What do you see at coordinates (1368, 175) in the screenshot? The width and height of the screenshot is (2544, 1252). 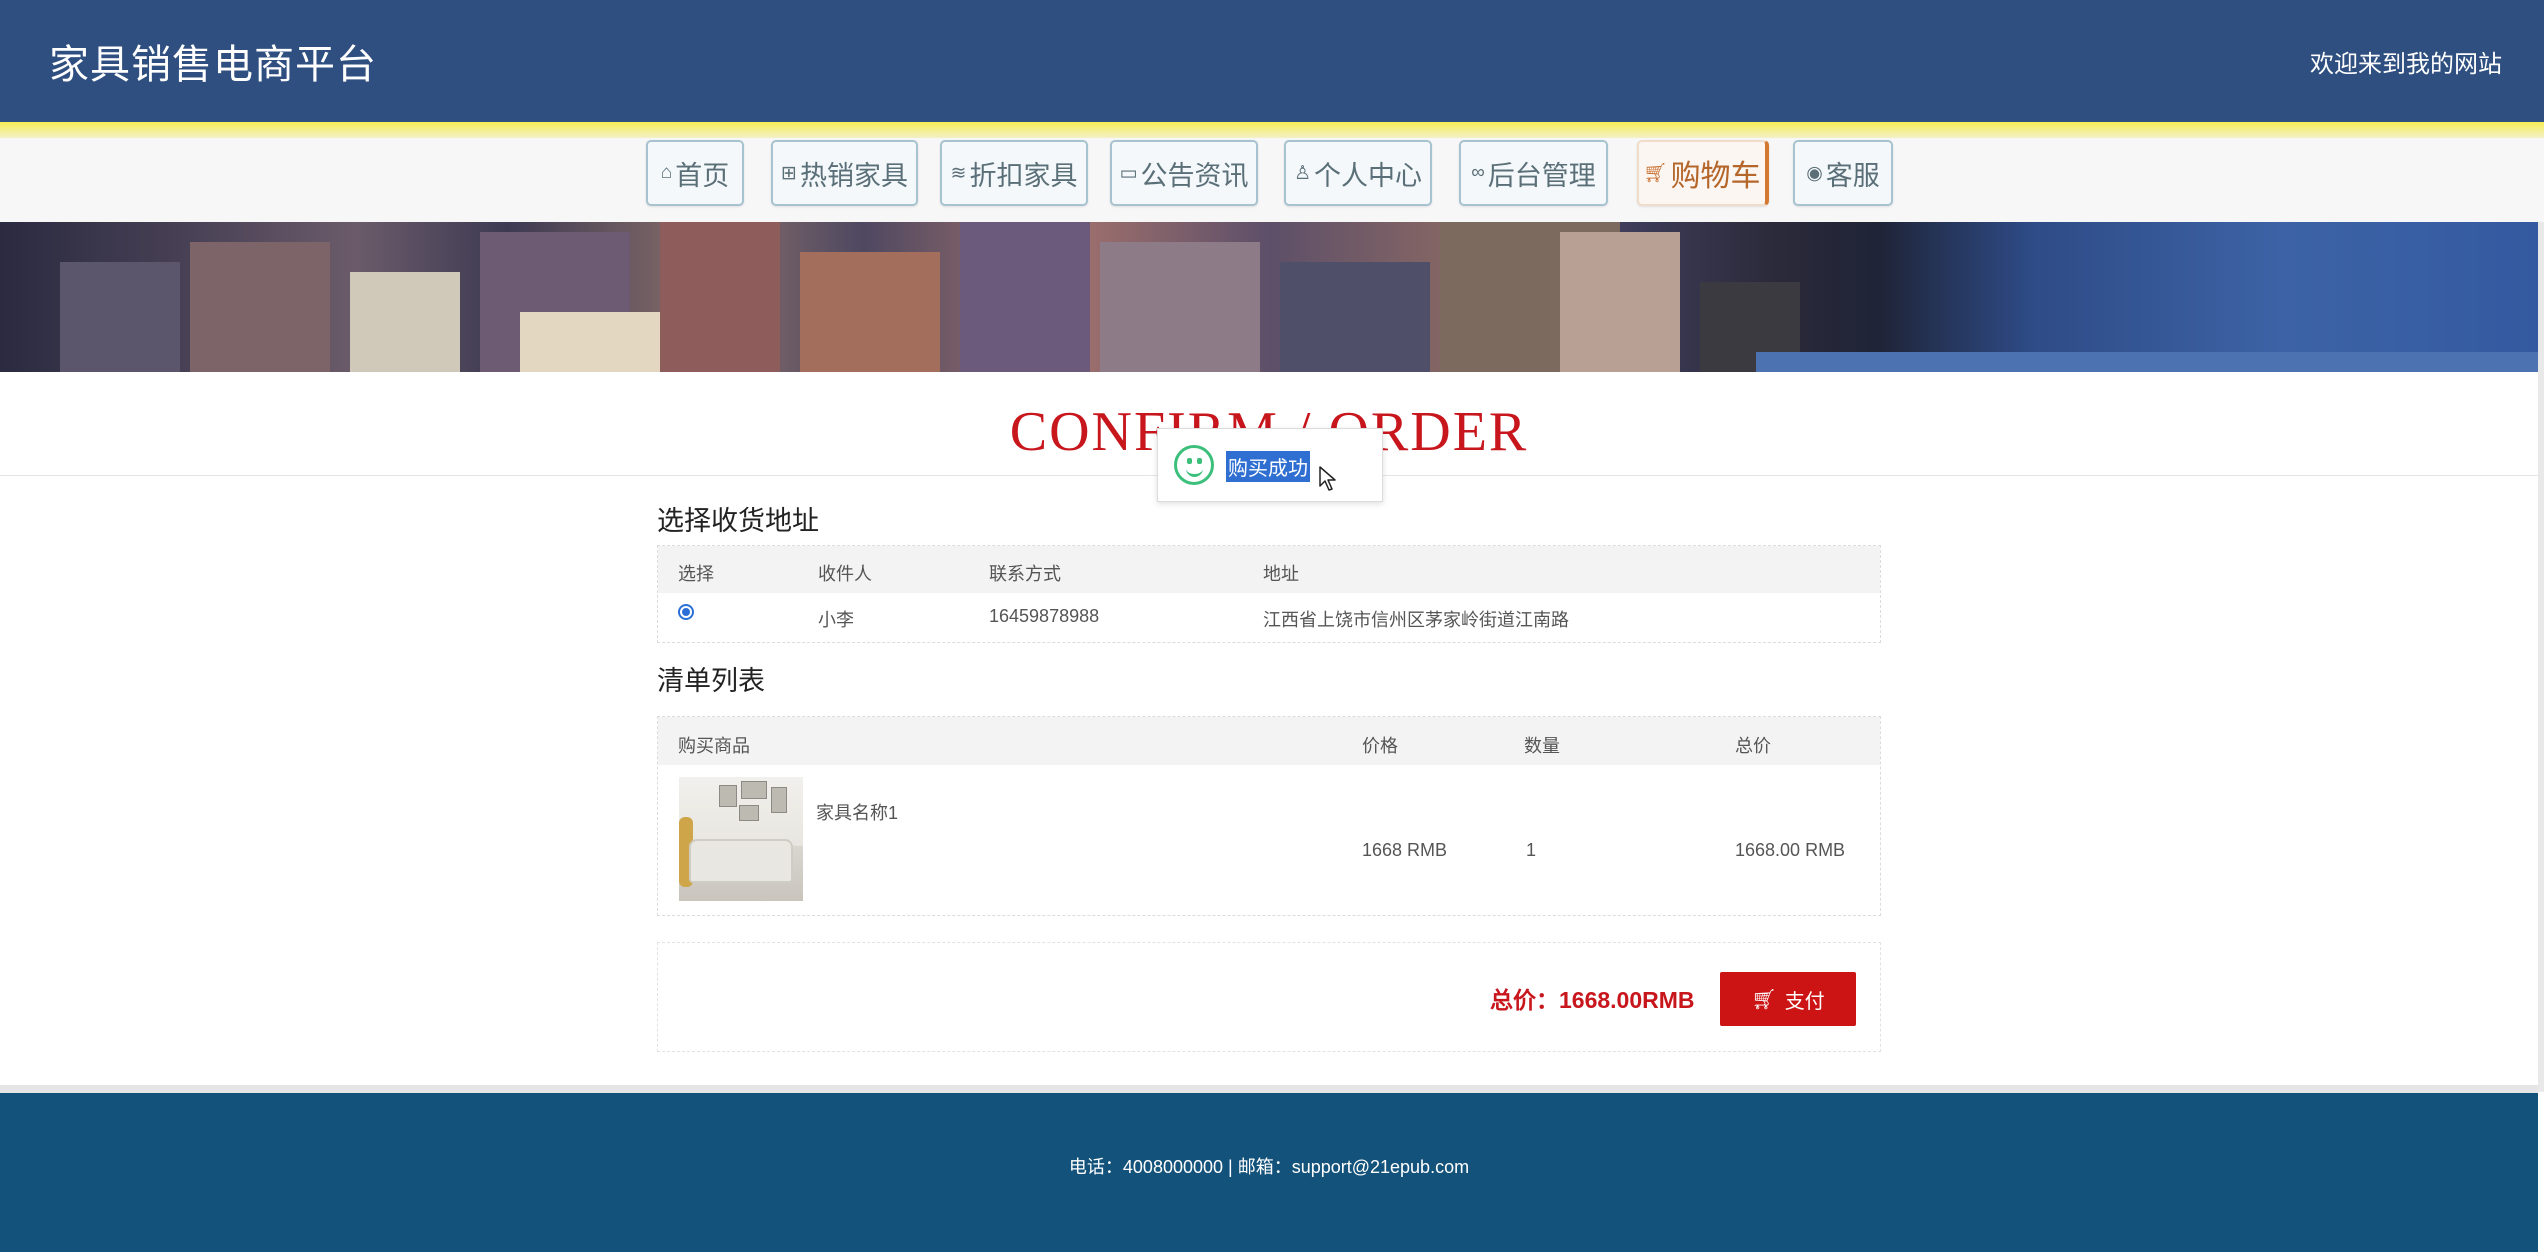 I see `nav-label: 个人中心` at bounding box center [1368, 175].